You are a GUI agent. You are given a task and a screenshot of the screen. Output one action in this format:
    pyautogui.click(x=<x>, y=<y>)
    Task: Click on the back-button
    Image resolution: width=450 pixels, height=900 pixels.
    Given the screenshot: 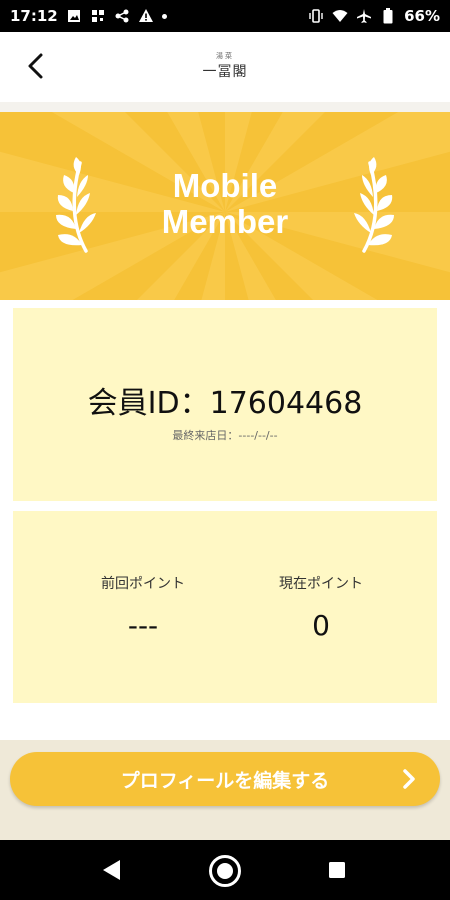 What is the action you would take?
    pyautogui.click(x=36, y=66)
    